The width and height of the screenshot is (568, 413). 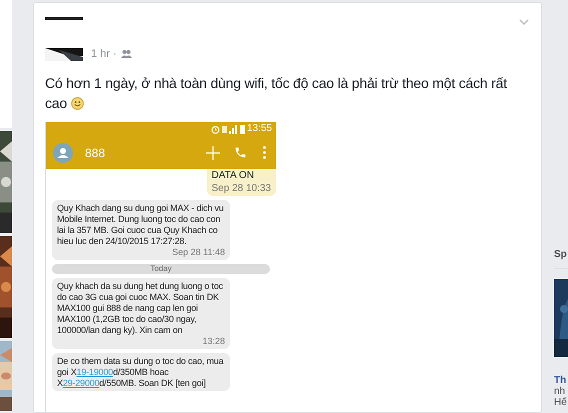 What do you see at coordinates (141, 372) in the screenshot?
I see `message-text: De co them data su dung o toc do cao, mua goi X19-19000d/350MB hoac X29-29000d/550MB. Soan DK [ten goi]` at bounding box center [141, 372].